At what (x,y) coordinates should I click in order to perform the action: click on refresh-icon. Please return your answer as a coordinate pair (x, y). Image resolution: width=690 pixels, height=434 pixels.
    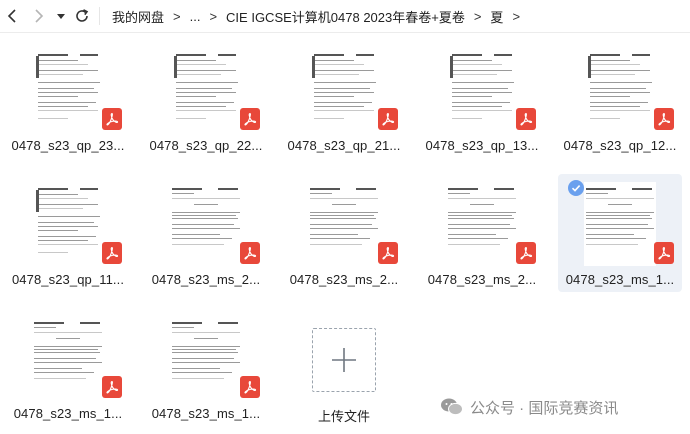
    Looking at the image, I should click on (82, 15).